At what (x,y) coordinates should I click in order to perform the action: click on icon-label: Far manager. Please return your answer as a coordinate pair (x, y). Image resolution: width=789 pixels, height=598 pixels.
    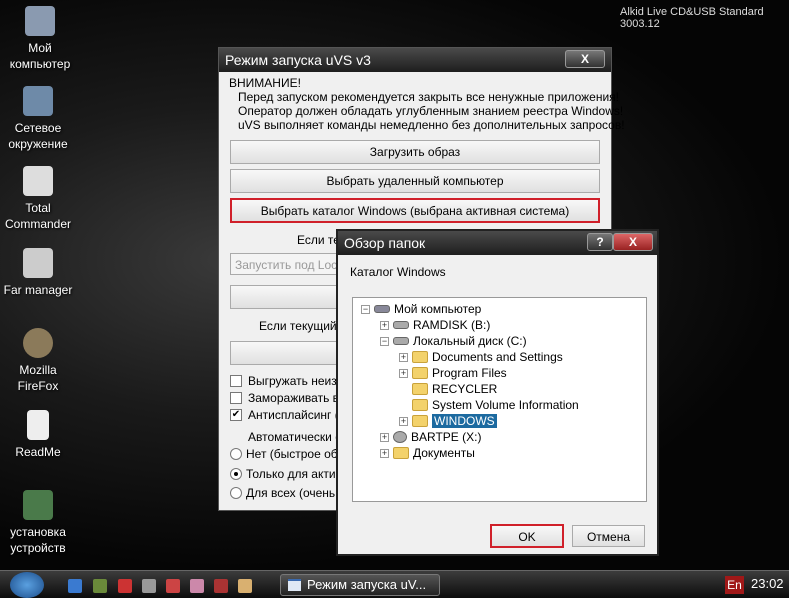
    Looking at the image, I should click on (38, 290).